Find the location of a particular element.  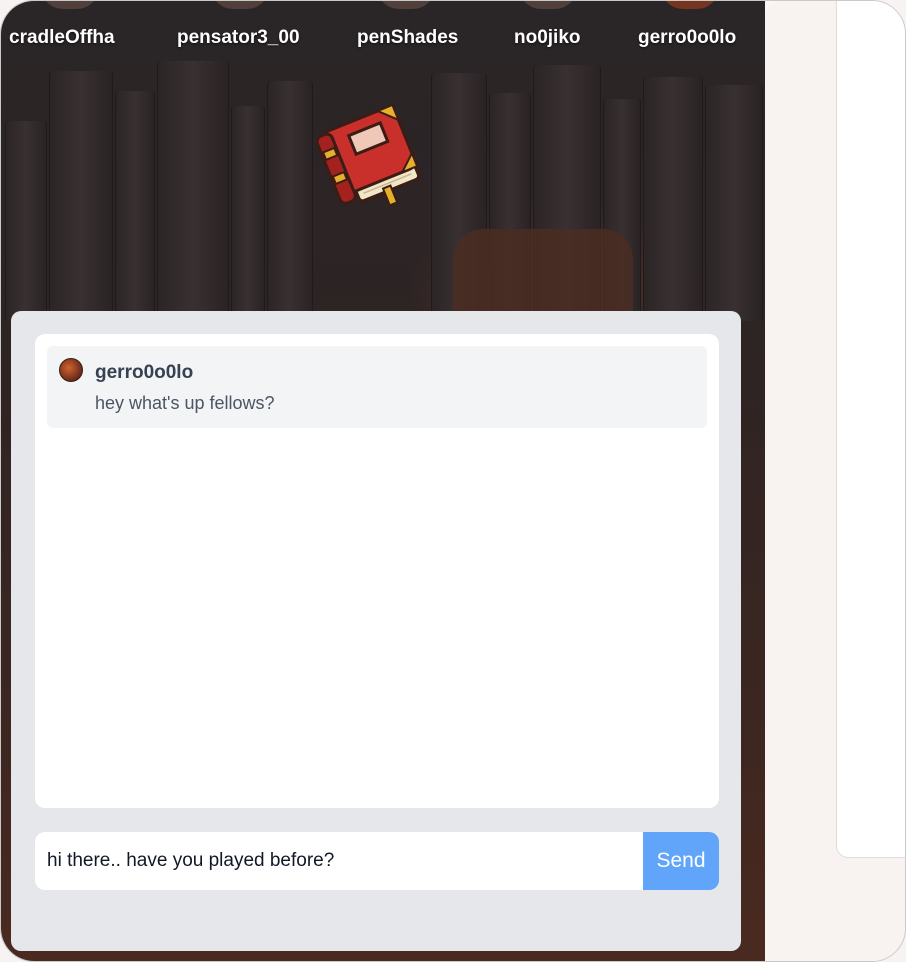

player-name: cradleOffha is located at coordinates (62, 37).